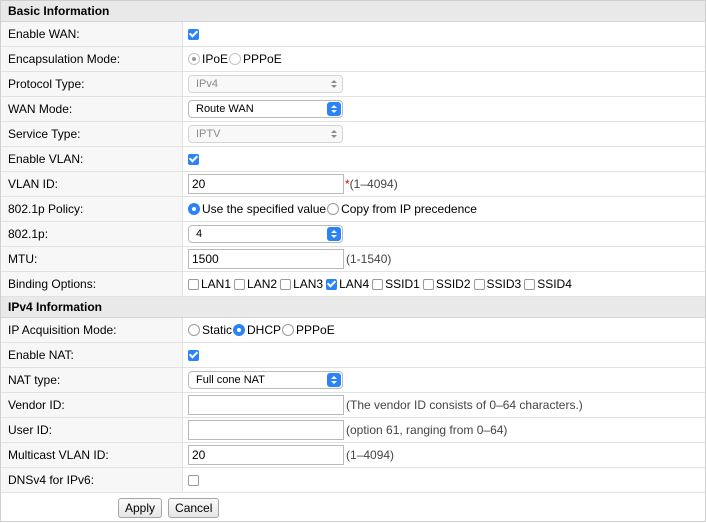  I want to click on enable-vlan-label: Enable VLAN:, so click(92, 159).